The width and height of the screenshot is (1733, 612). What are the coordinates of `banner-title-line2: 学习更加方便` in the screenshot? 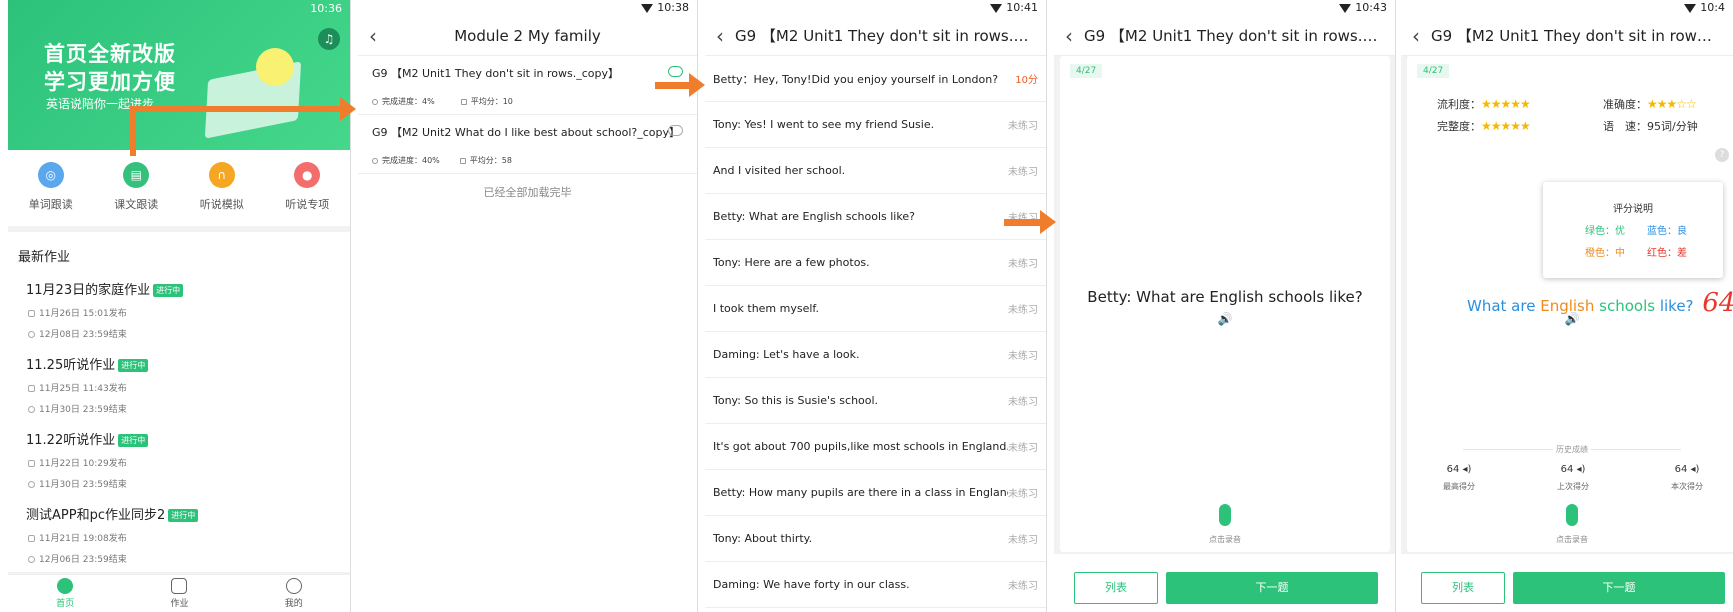 It's located at (110, 82).